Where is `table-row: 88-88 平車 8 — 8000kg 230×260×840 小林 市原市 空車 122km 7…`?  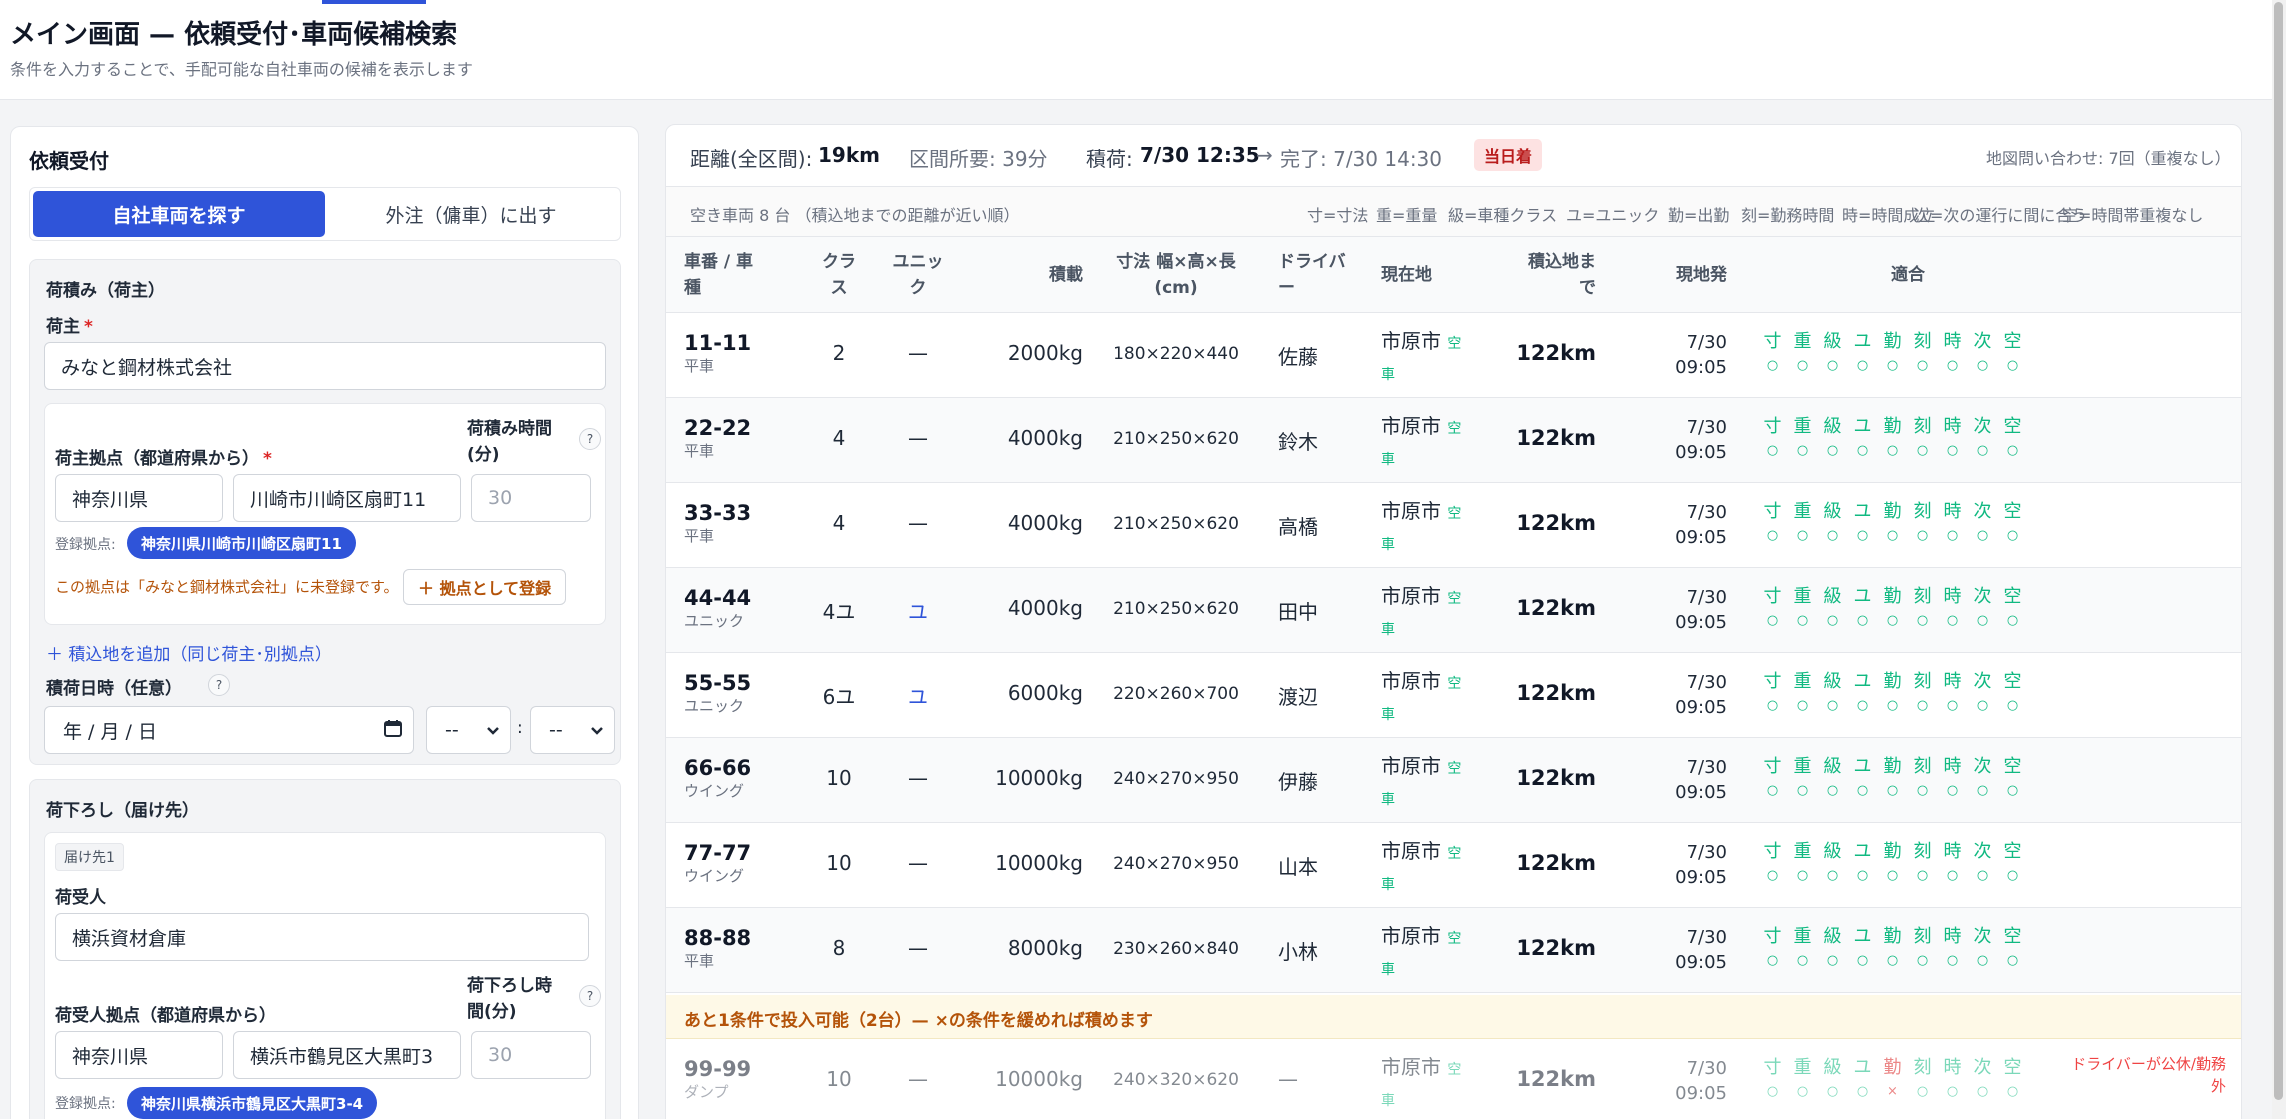 table-row: 88-88 平車 8 — 8000kg 230×260×840 小林 市原市 空車 122km 7… is located at coordinates (1453, 950).